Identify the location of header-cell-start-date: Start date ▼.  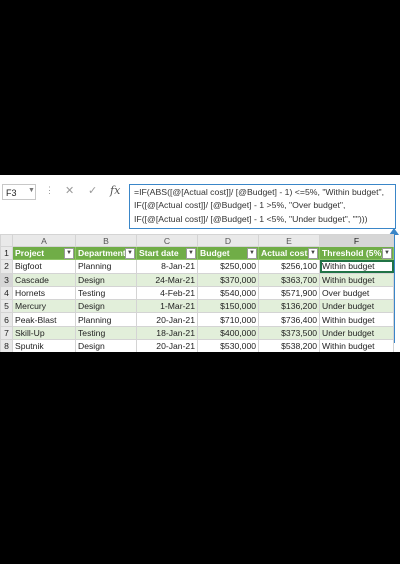
(167, 253).